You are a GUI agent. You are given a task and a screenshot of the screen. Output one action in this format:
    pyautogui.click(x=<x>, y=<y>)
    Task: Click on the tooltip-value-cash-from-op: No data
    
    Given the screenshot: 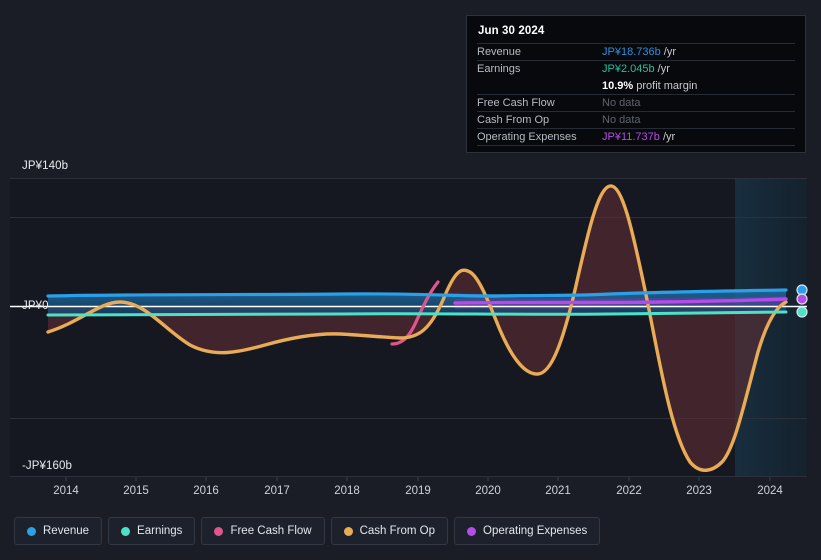 What is the action you would take?
    pyautogui.click(x=621, y=120)
    